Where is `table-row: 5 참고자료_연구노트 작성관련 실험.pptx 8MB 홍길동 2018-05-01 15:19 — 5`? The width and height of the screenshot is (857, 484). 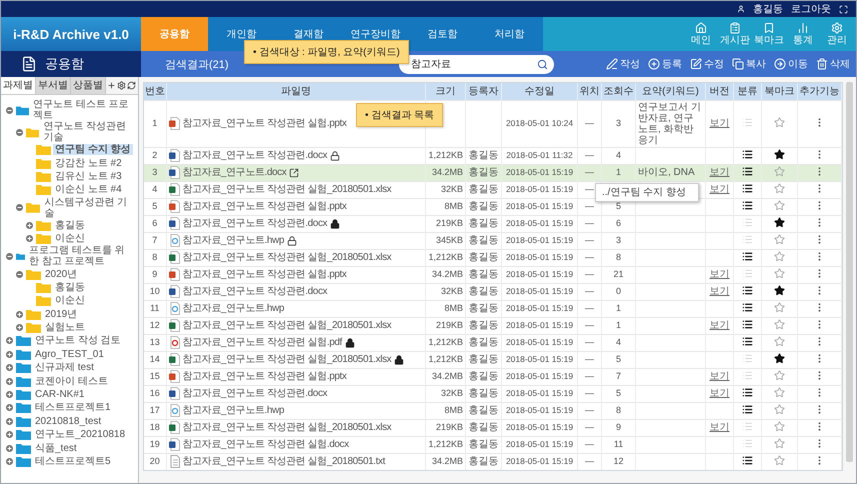
table-row: 5 참고자료_연구노트 작성관련 실험.pptx 8MB 홍길동 2018-05-01 15:19 — 5 is located at coordinates (493, 206).